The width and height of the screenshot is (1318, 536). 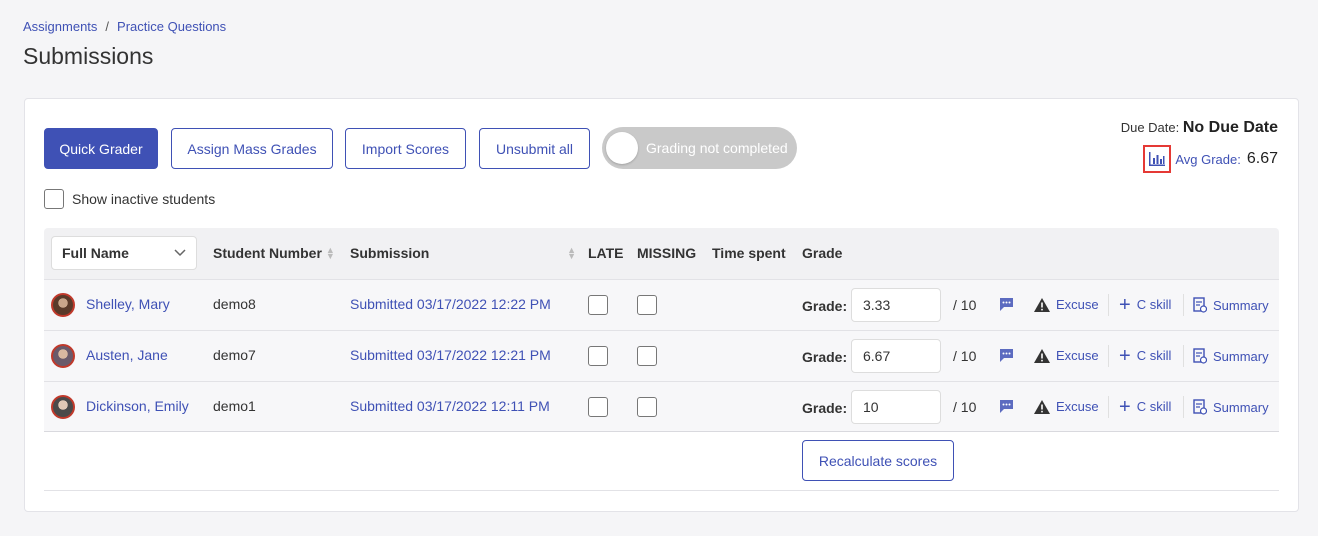 What do you see at coordinates (234, 406) in the screenshot?
I see `student-number: demo1` at bounding box center [234, 406].